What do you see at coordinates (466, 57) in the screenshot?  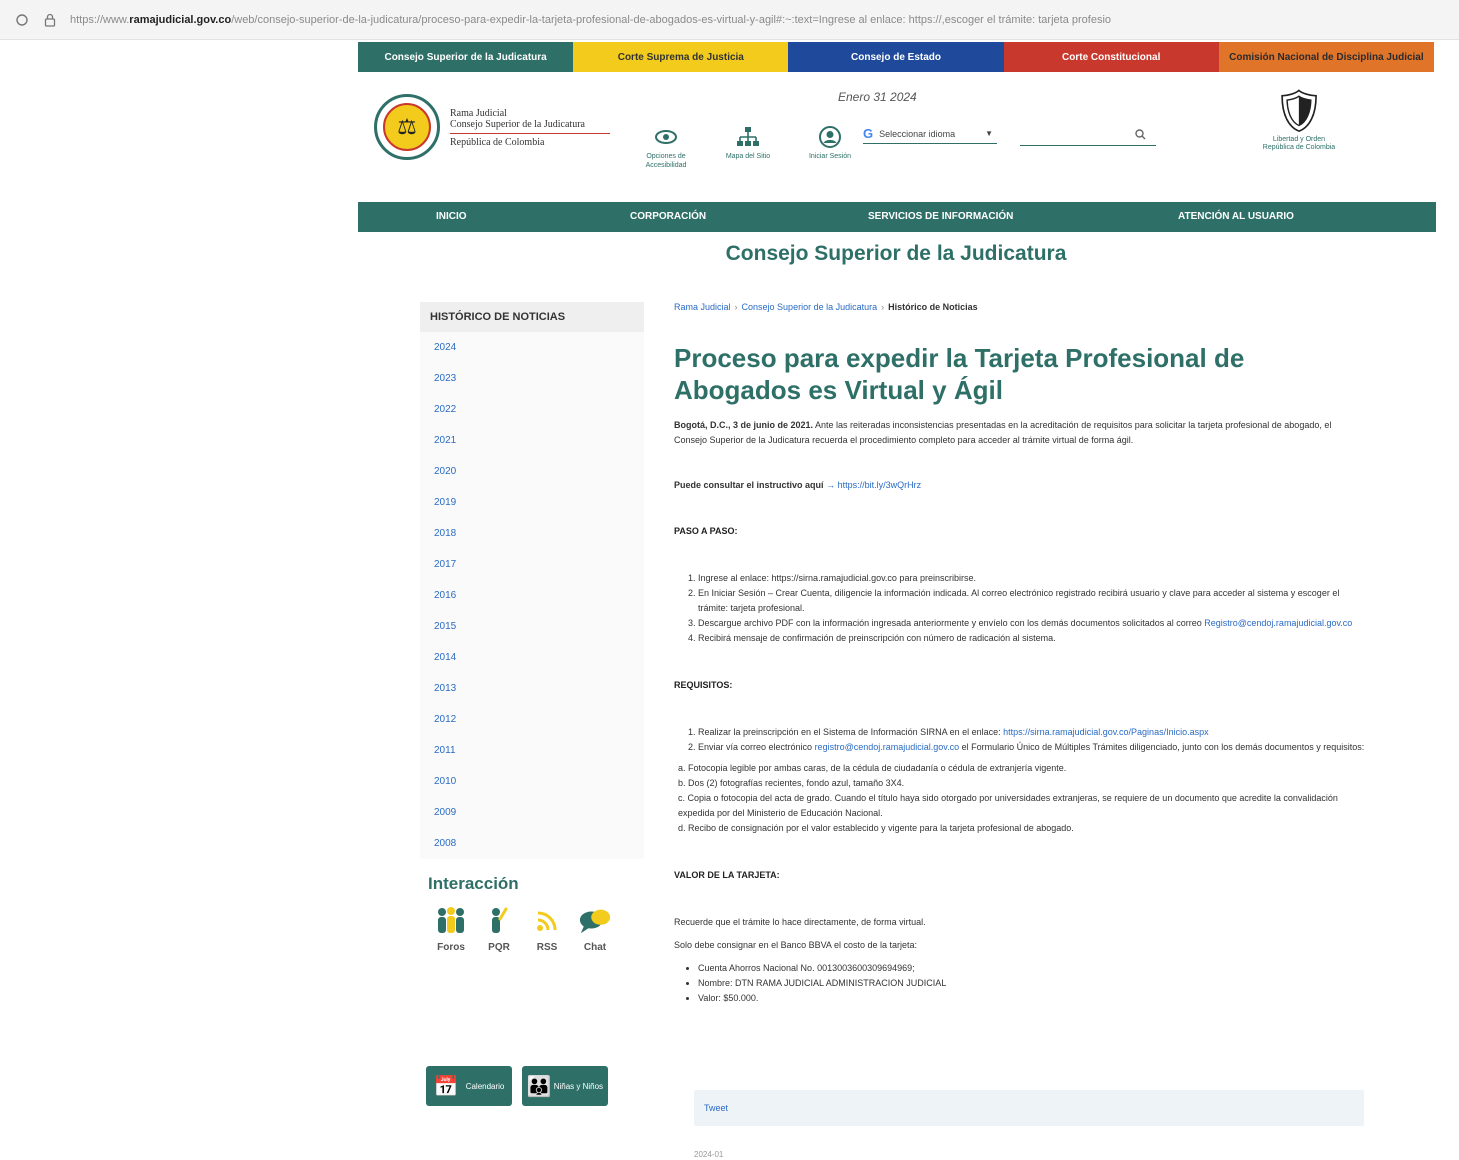 I see `corp-link-csj: Consejo Superior de la Judicatura` at bounding box center [466, 57].